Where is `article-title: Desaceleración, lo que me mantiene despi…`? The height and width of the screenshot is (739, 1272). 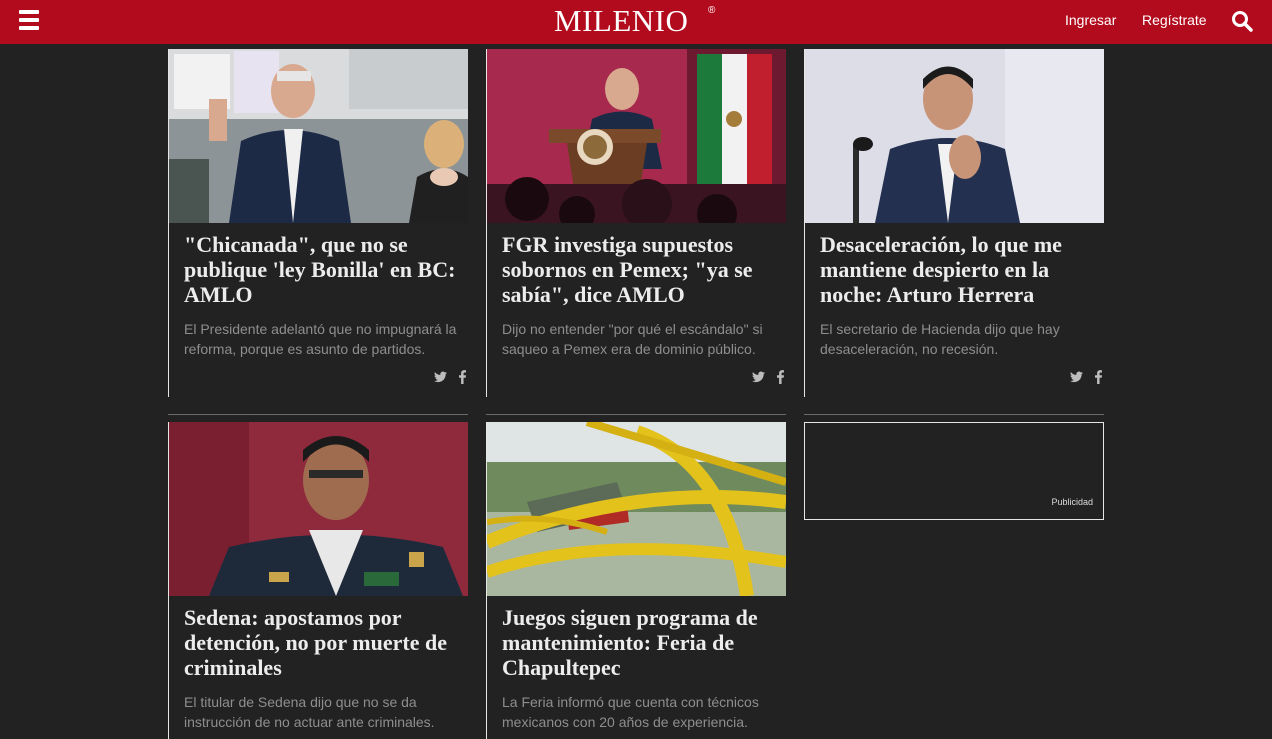
article-title: Desaceleración, lo que me mantiene despi… is located at coordinates (961, 269).